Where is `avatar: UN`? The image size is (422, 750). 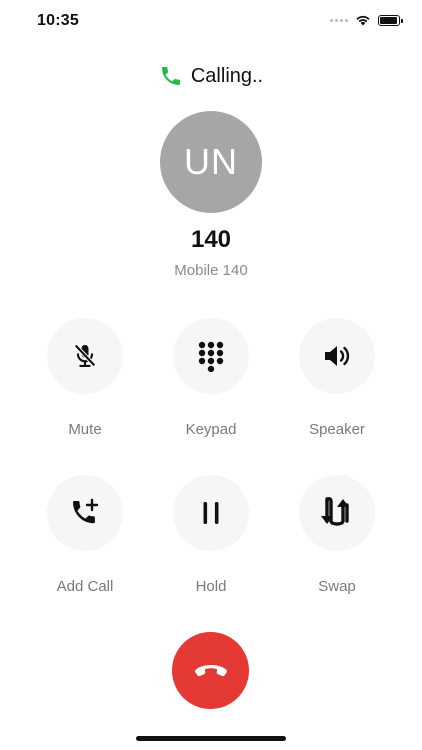 avatar: UN is located at coordinates (211, 162).